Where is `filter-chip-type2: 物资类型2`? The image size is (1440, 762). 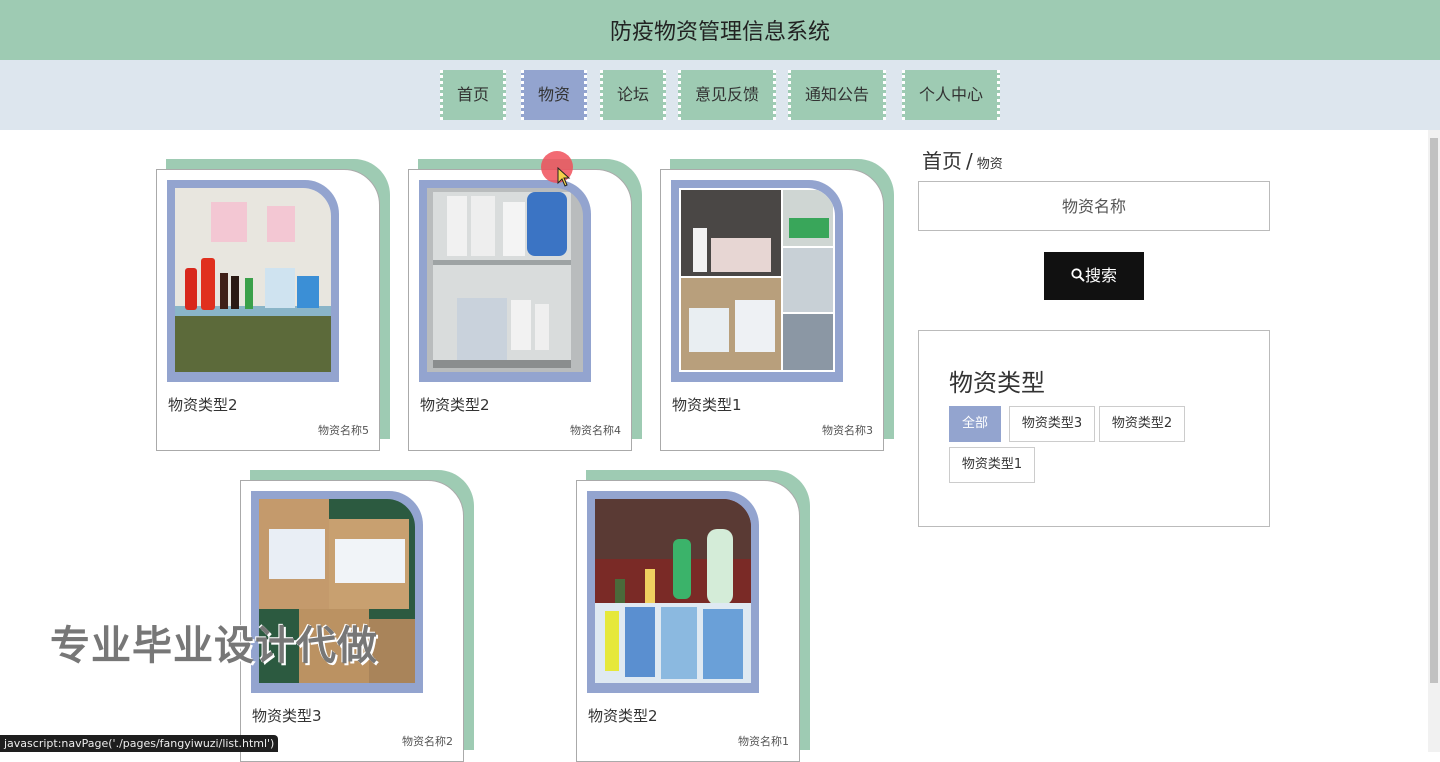
filter-chip-type2: 物资类型2 is located at coordinates (1142, 424).